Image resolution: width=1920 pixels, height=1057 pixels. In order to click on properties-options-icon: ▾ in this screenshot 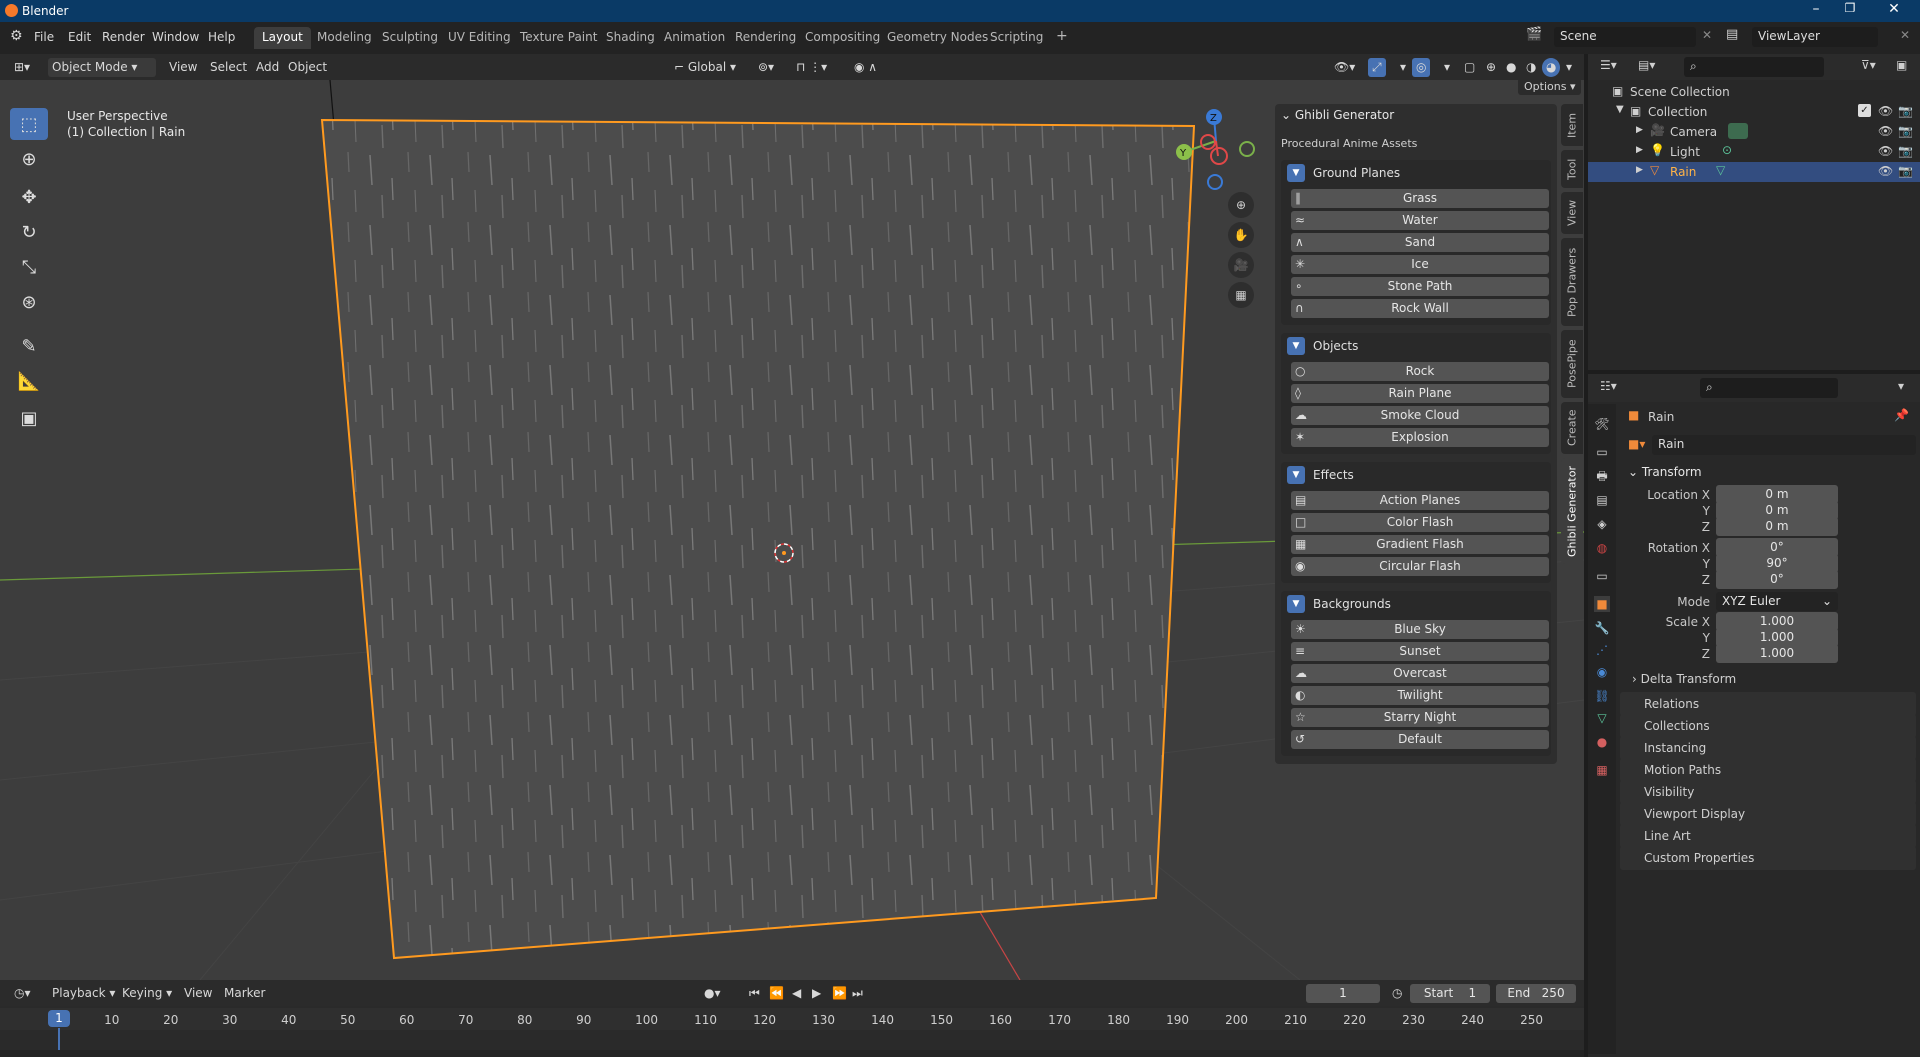, I will do `click(1901, 386)`.